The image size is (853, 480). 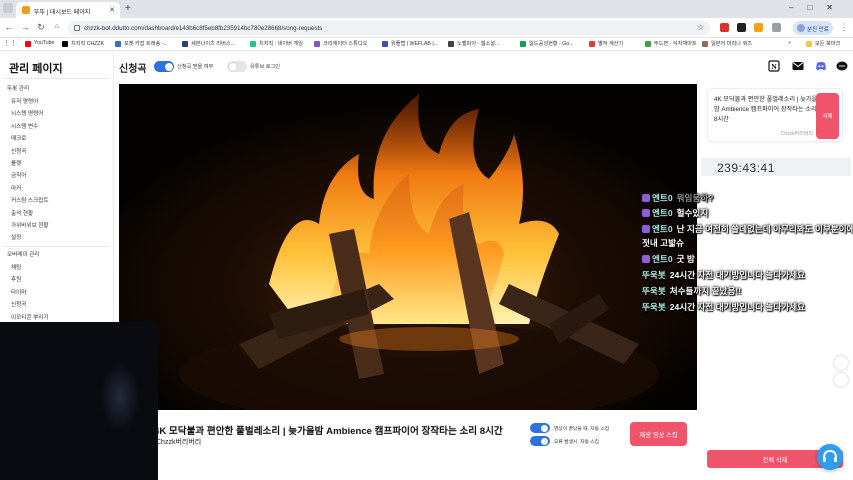 I want to click on sidebar-item: 후원, so click(x=16, y=279).